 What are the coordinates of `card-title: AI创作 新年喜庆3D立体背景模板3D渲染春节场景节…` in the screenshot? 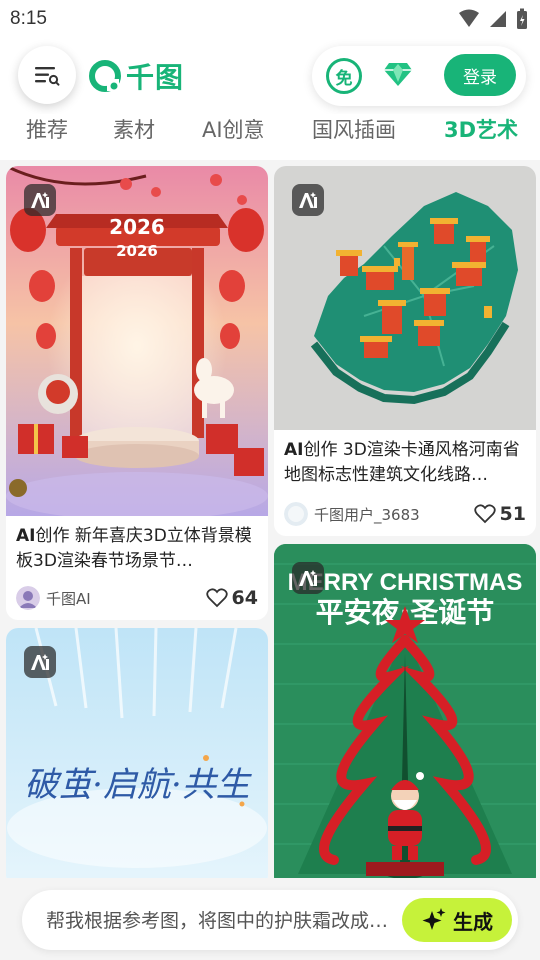 It's located at (138, 549).